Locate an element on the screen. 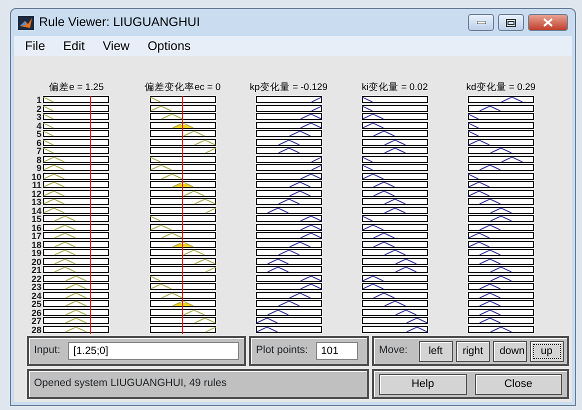 Image resolution: width=582 pixels, height=410 pixels. minimize-button is located at coordinates (481, 22).